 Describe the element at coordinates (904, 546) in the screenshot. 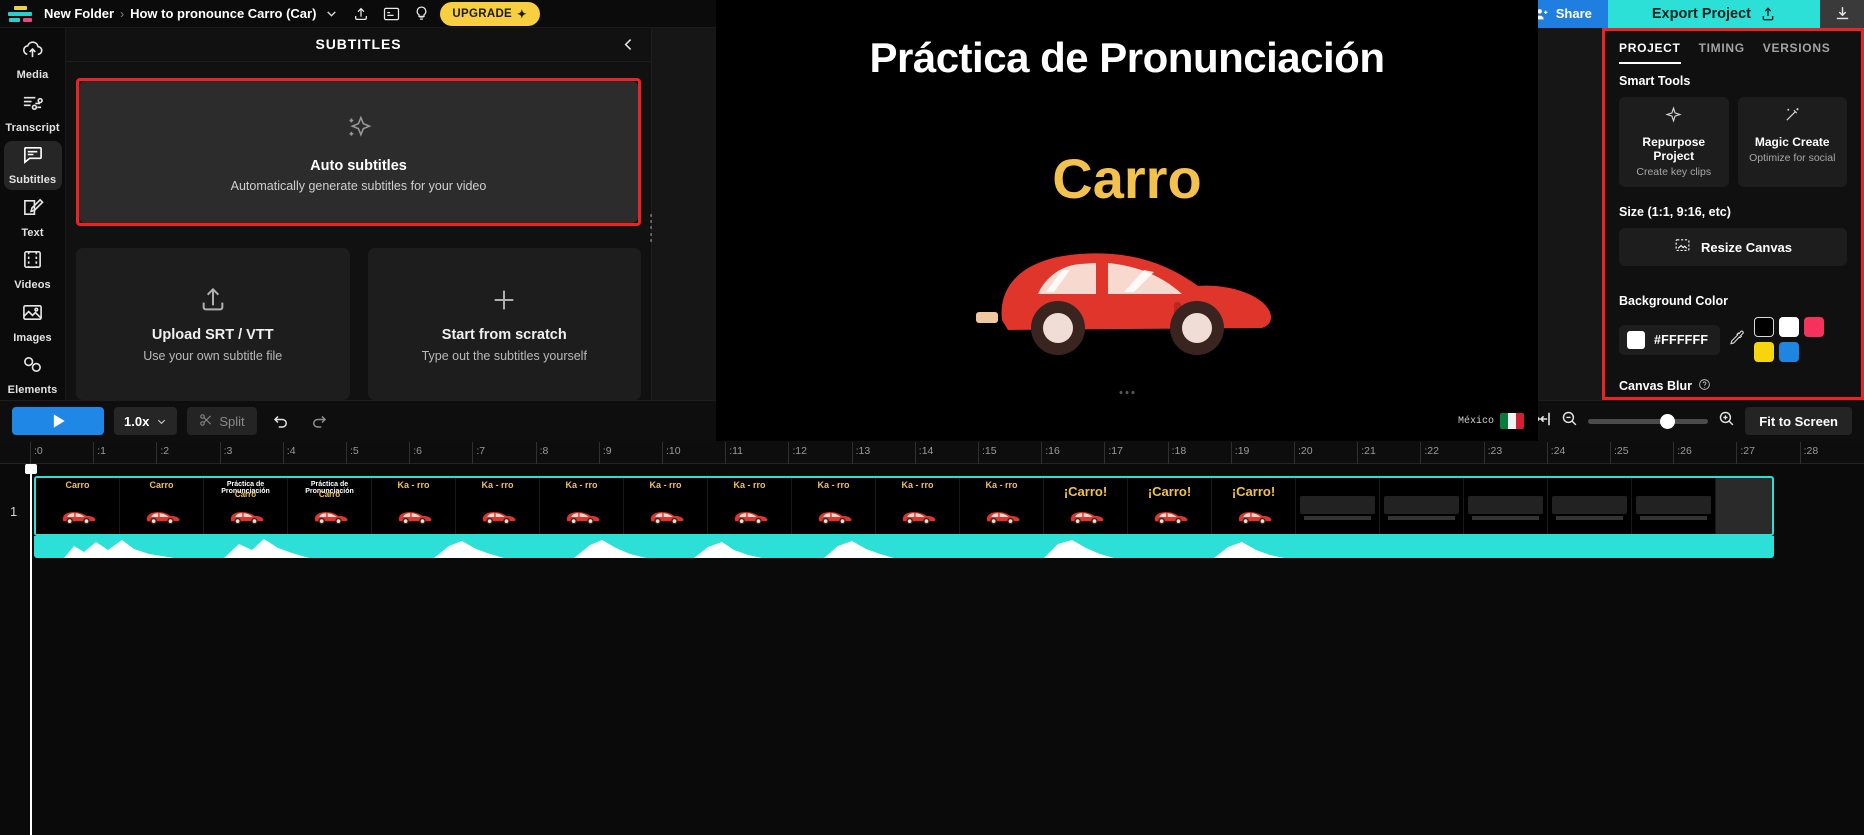

I see `audio-waveform` at that location.